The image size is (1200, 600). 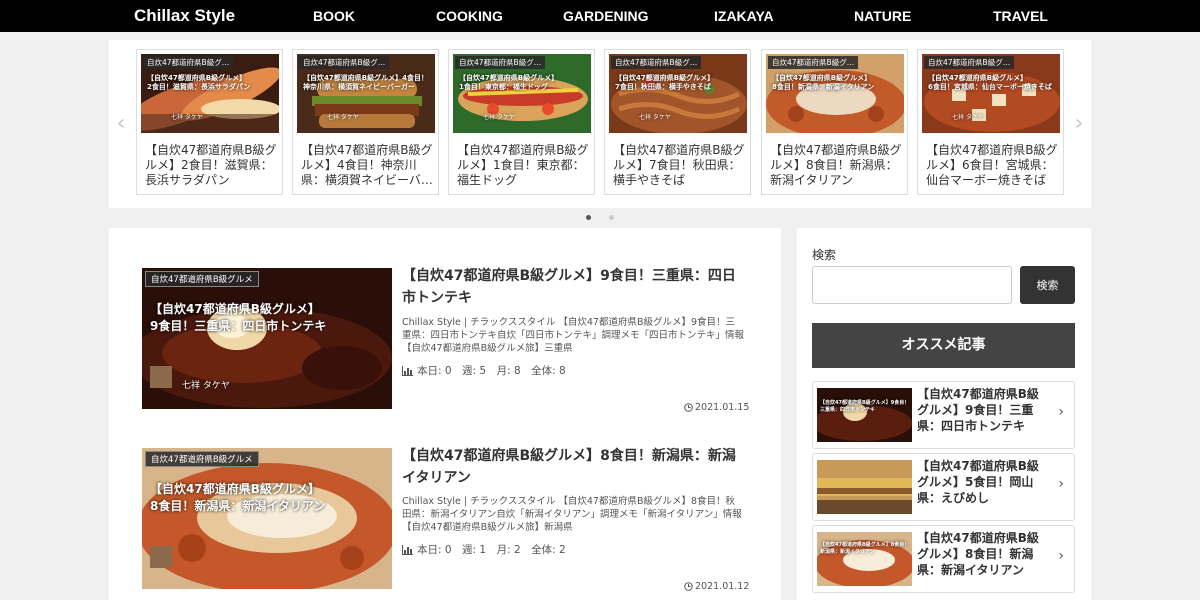 What do you see at coordinates (238, 326) in the screenshot?
I see `post-thumb-caption: 9食目！三重県：四日市トンテキ` at bounding box center [238, 326].